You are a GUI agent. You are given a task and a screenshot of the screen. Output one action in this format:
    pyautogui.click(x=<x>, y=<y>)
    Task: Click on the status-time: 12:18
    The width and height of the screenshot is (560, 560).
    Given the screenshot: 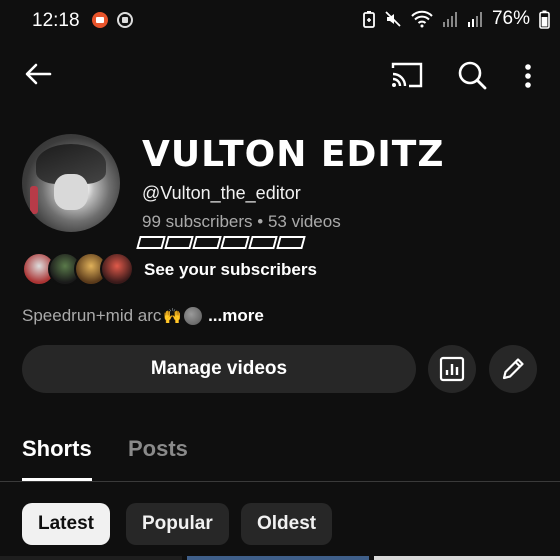 What is the action you would take?
    pyautogui.click(x=56, y=20)
    